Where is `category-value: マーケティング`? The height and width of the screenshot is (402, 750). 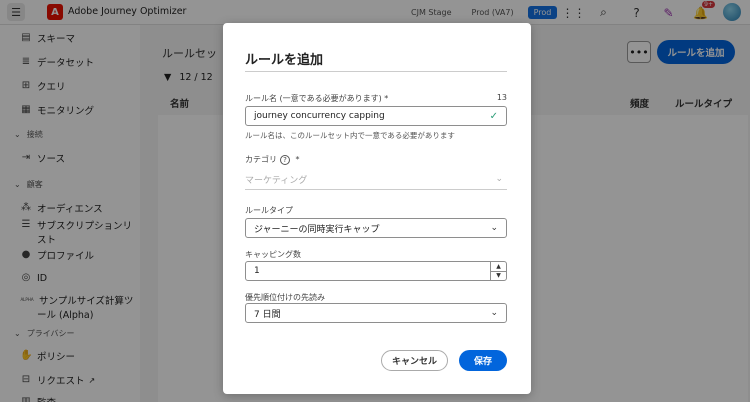
category-value: マーケティング is located at coordinates (276, 180).